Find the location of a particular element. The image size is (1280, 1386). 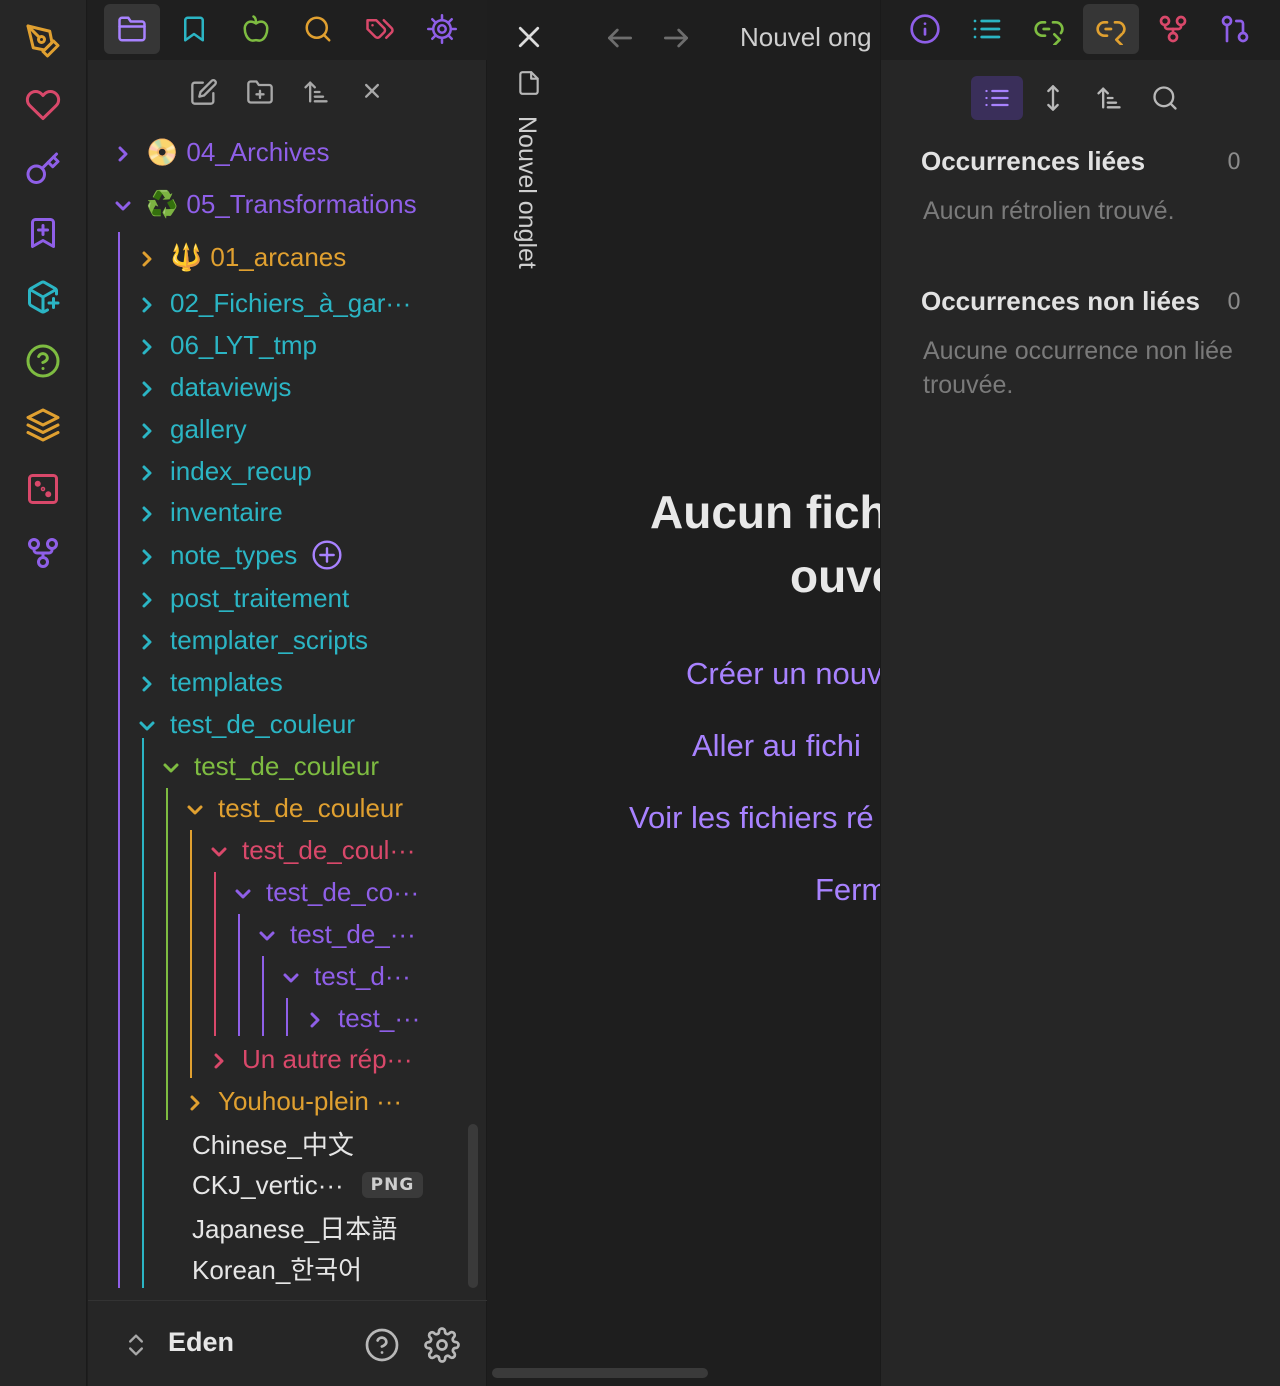

info-icon is located at coordinates (925, 29).